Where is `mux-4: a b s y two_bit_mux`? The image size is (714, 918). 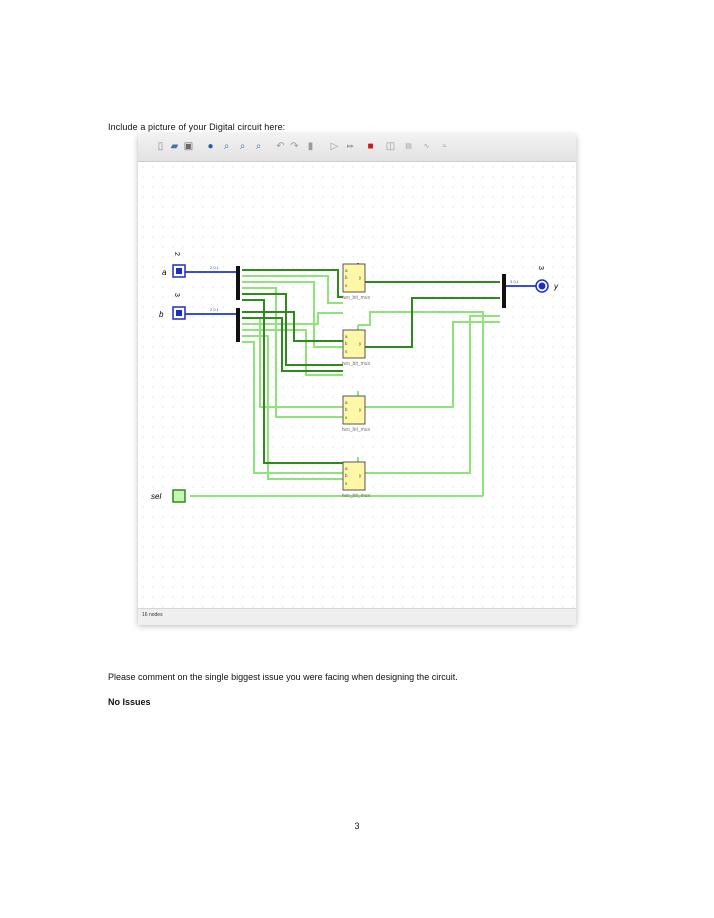 mux-4: a b s y two_bit_mux is located at coordinates (356, 480).